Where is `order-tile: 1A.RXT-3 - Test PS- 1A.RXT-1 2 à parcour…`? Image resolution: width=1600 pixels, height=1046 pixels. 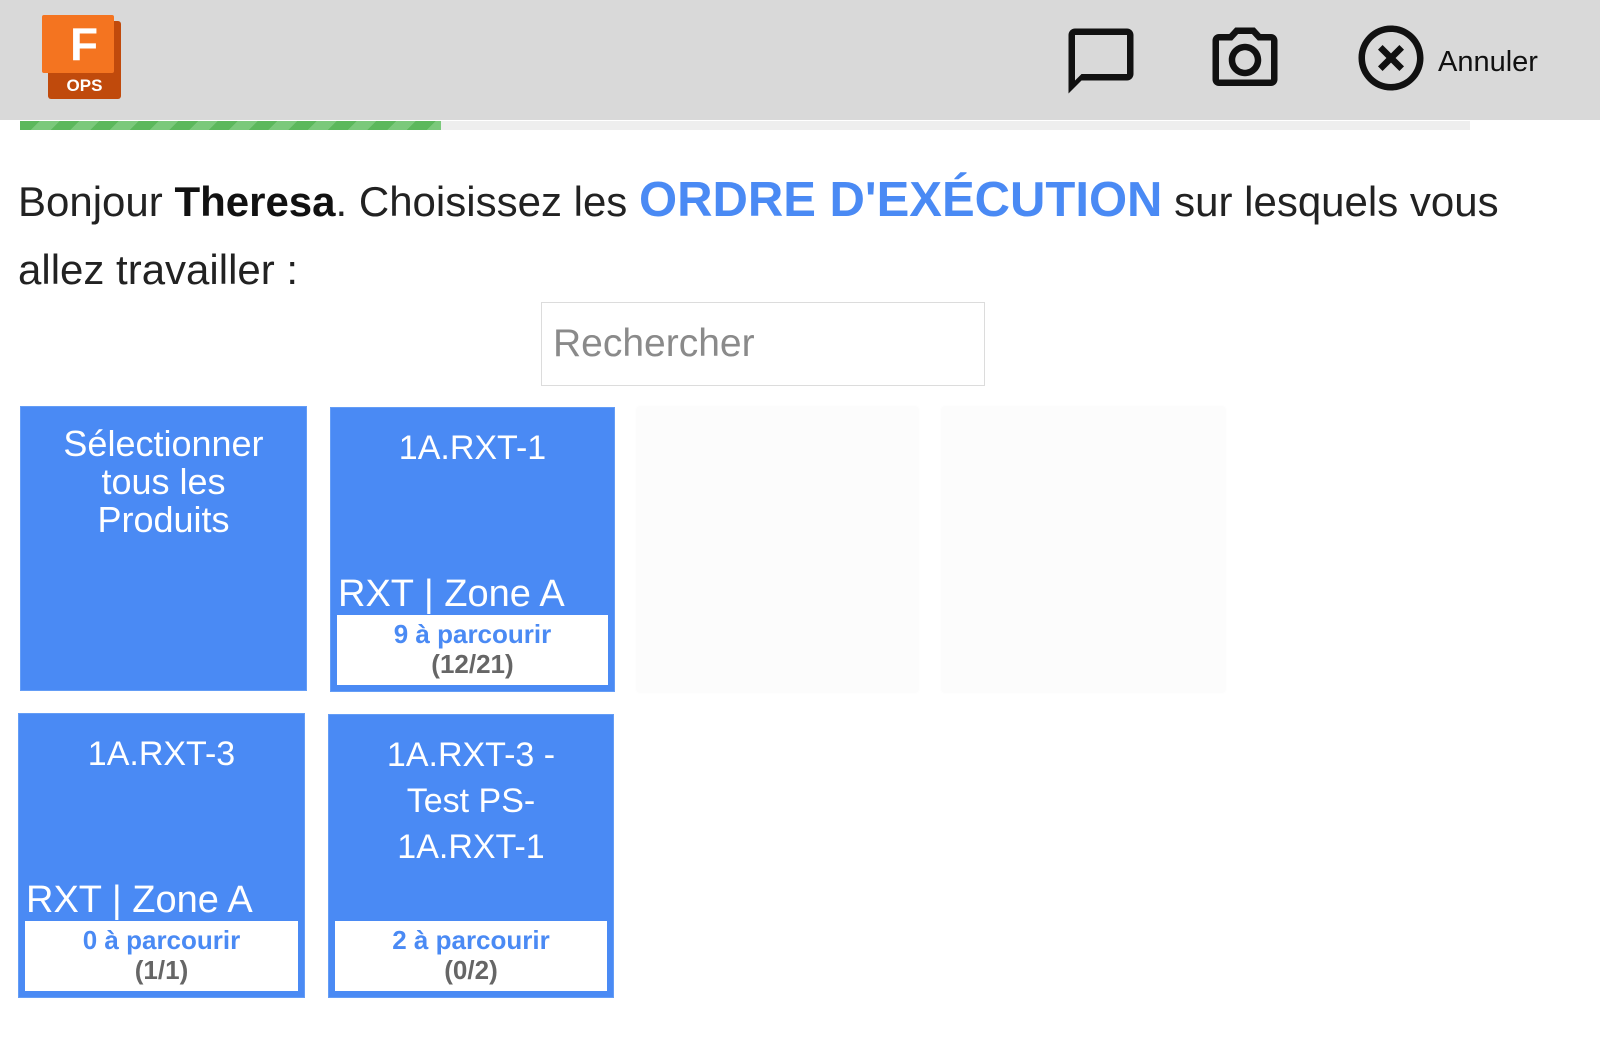 order-tile: 1A.RXT-3 - Test PS- 1A.RXT-1 2 à parcour… is located at coordinates (471, 856).